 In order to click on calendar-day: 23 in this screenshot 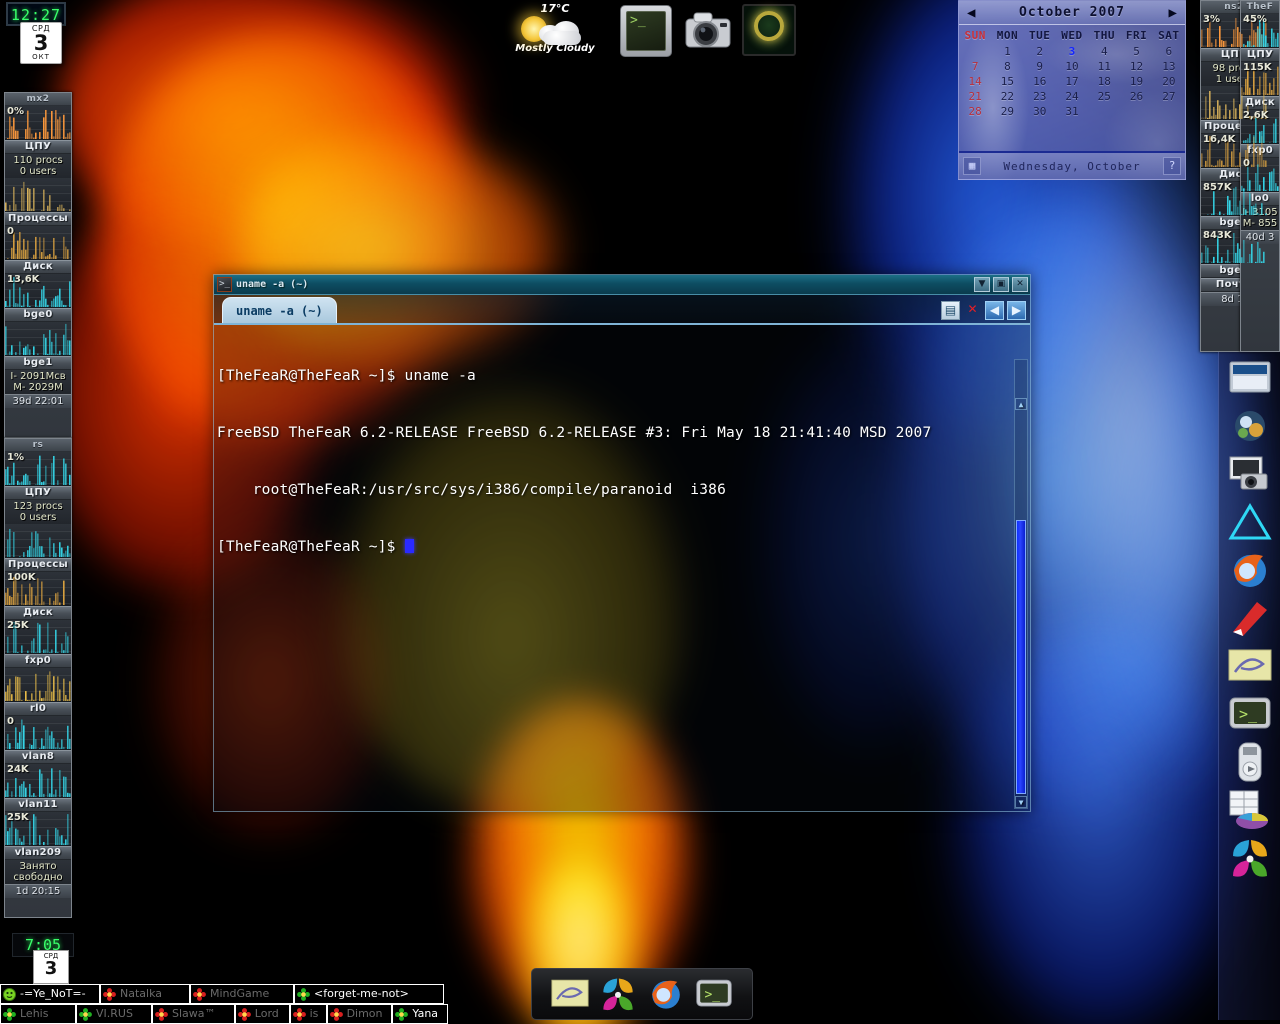, I will do `click(1040, 96)`.